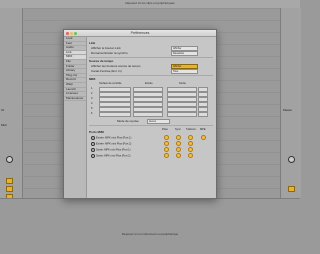  I want to click on midi-port-row: Sortie: MPK mini Plus (Port 2), so click(110, 156).